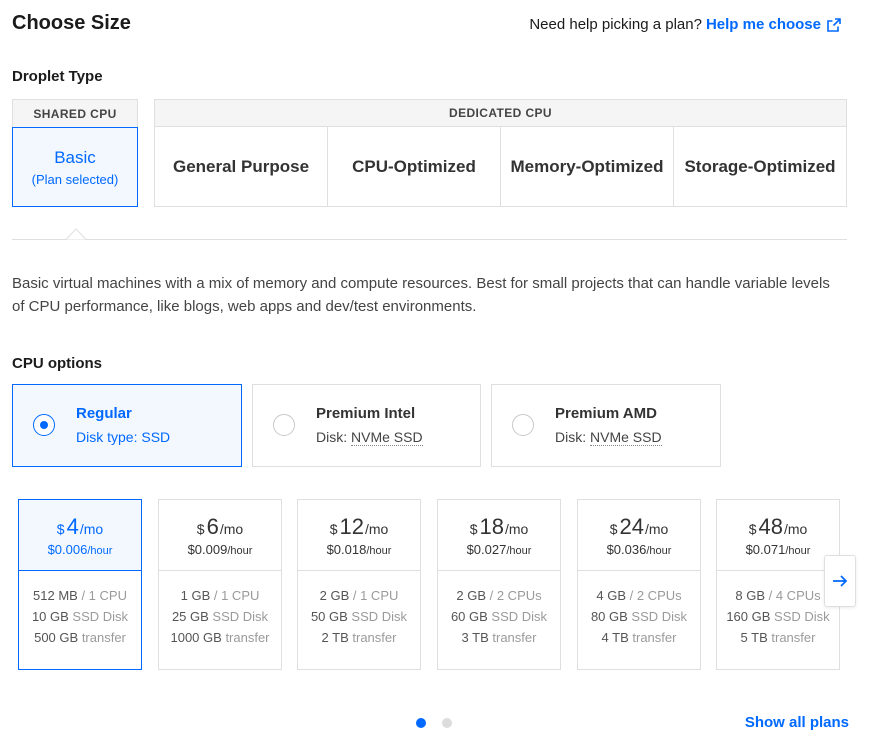  I want to click on droplet-type-cpu-optimized: CPU-Optimized, so click(414, 166).